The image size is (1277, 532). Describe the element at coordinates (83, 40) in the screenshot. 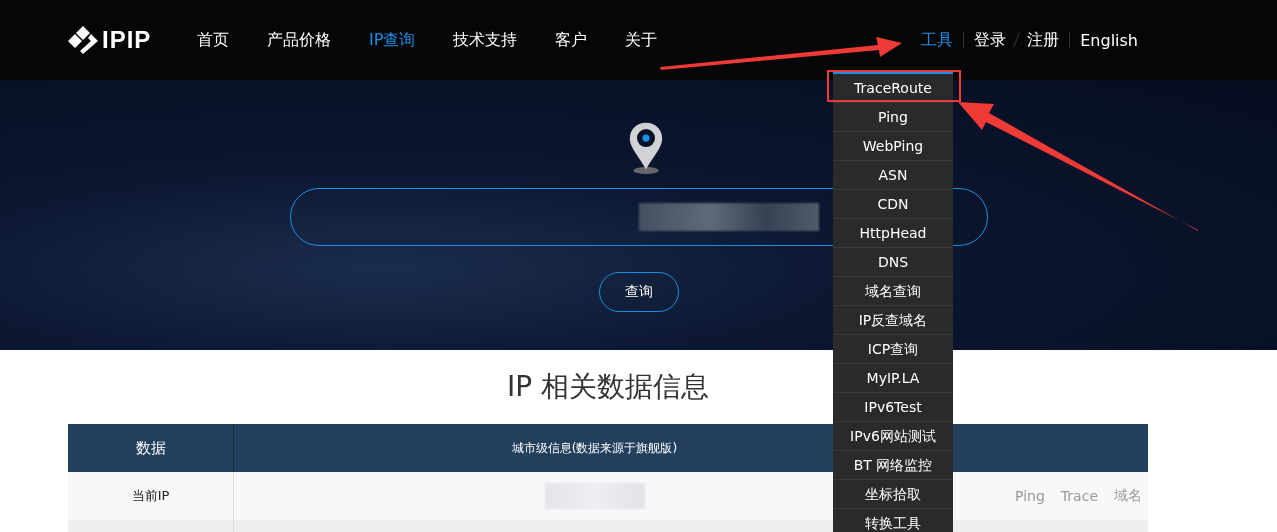

I see `logo-icon` at that location.